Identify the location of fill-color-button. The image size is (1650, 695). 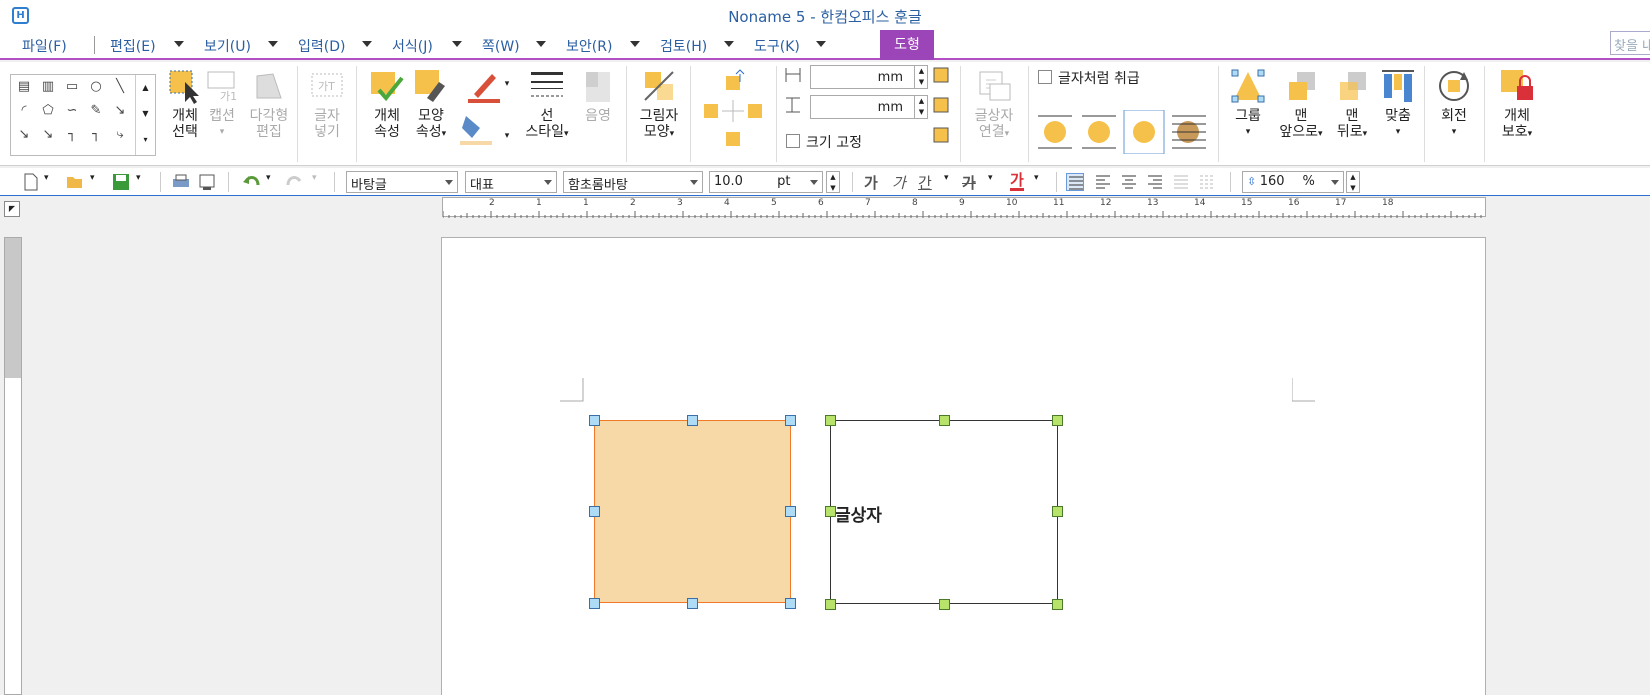
(476, 130).